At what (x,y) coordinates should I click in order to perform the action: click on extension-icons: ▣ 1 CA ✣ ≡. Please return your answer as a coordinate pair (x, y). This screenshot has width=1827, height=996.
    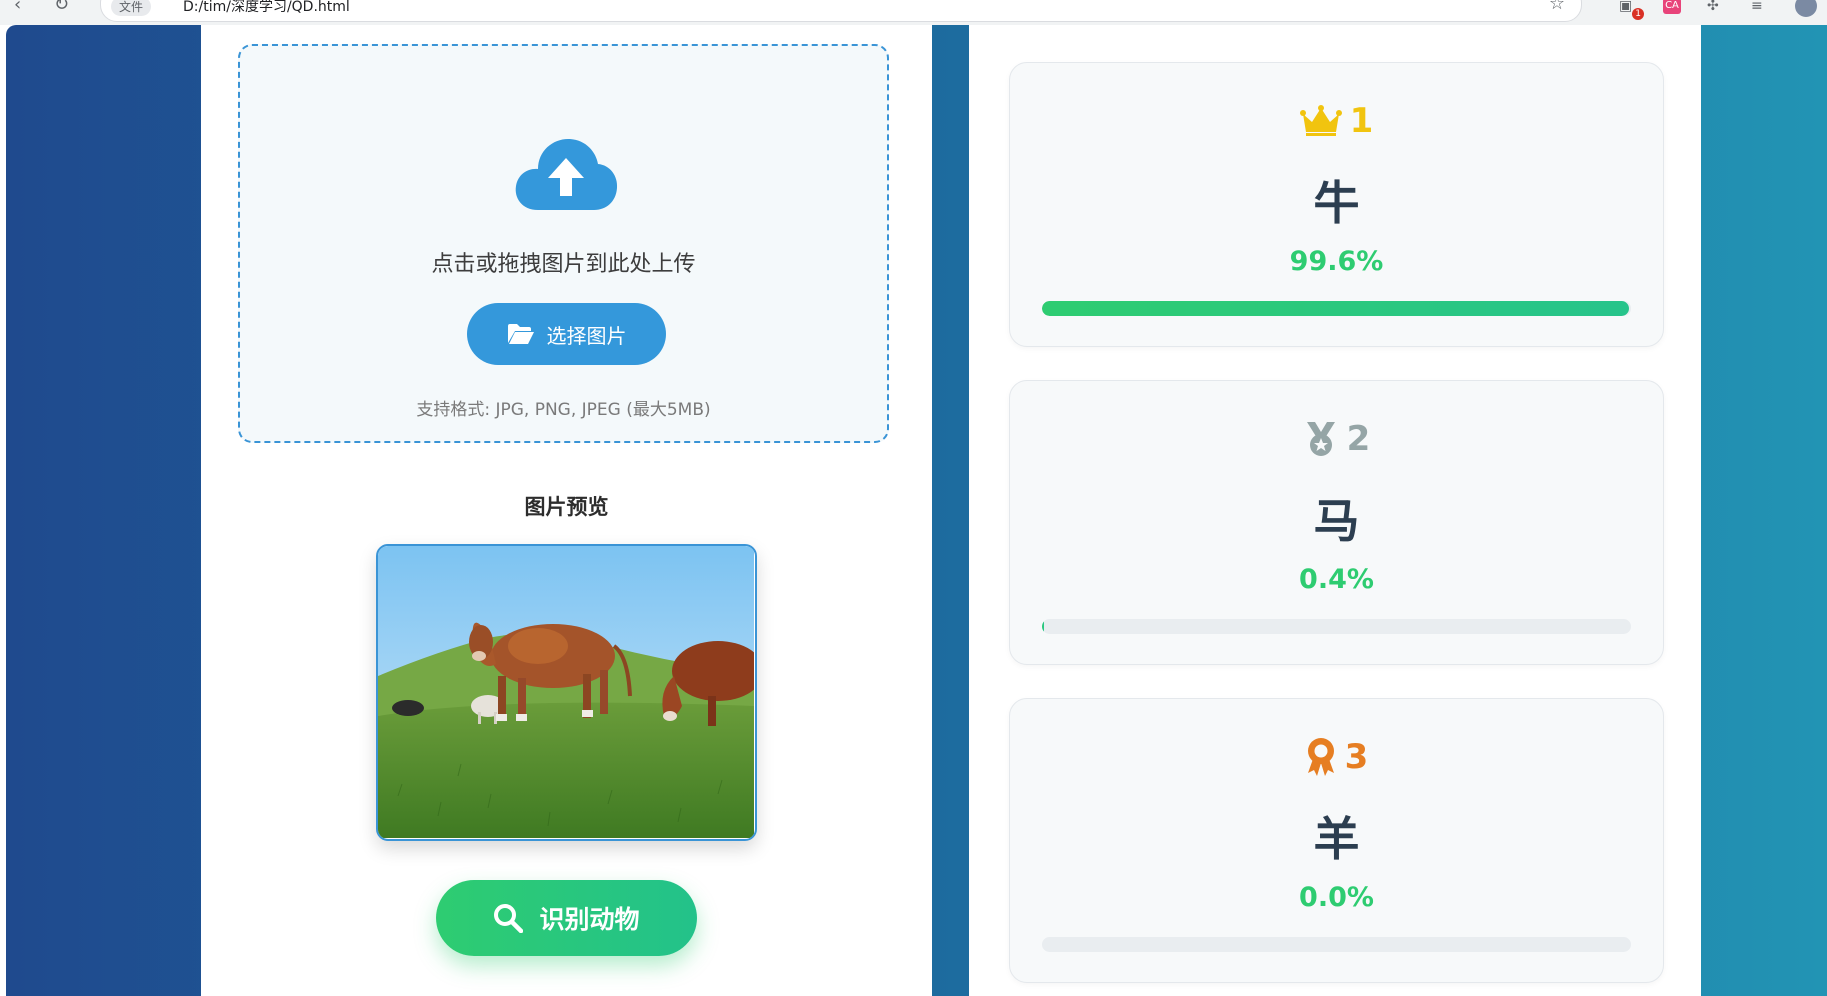
    Looking at the image, I should click on (1718, 10).